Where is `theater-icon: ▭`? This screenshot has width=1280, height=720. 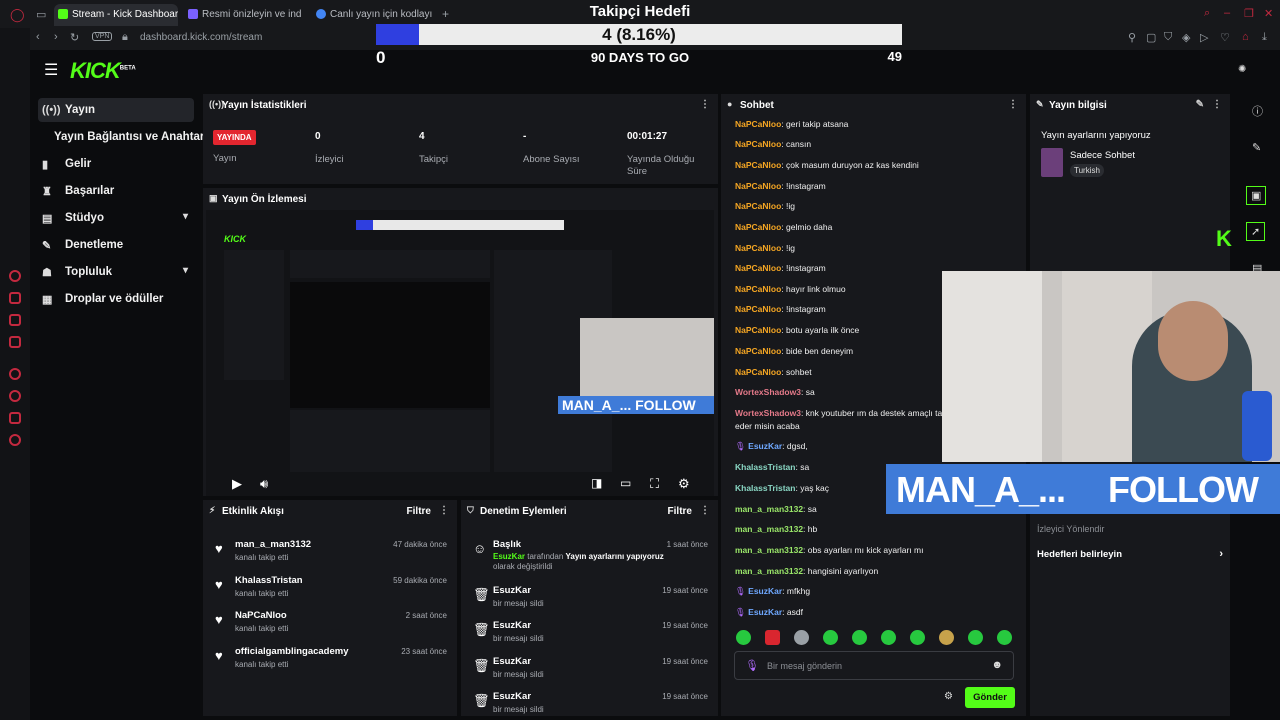 theater-icon: ▭ is located at coordinates (625, 483).